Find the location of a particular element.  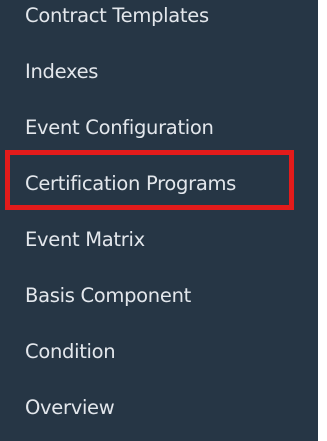

sidebar-item-label: Event Matrix is located at coordinates (85, 239).